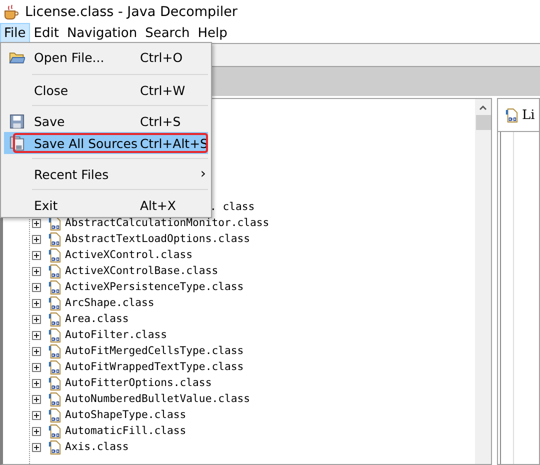 This screenshot has height=465, width=540. Describe the element at coordinates (167, 33) in the screenshot. I see `menu-item: Search` at that location.